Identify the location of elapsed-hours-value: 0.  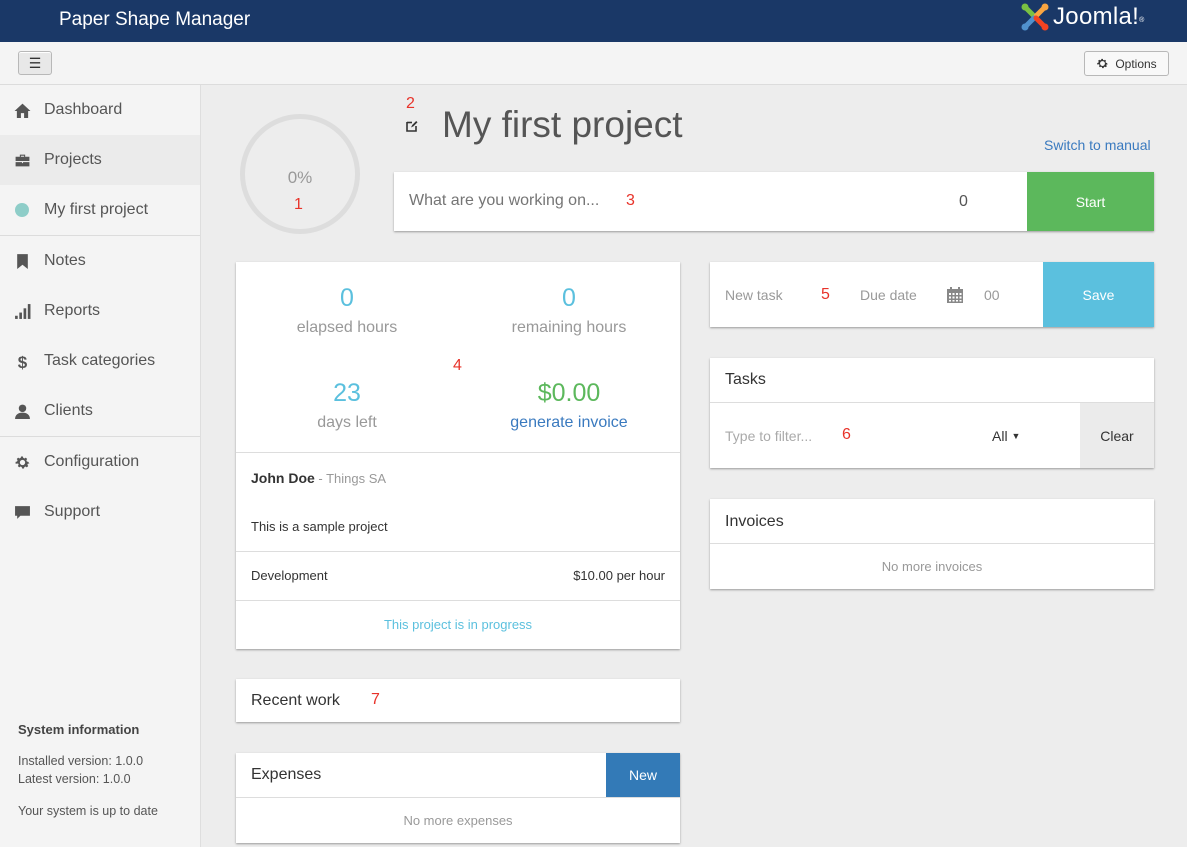
(347, 298).